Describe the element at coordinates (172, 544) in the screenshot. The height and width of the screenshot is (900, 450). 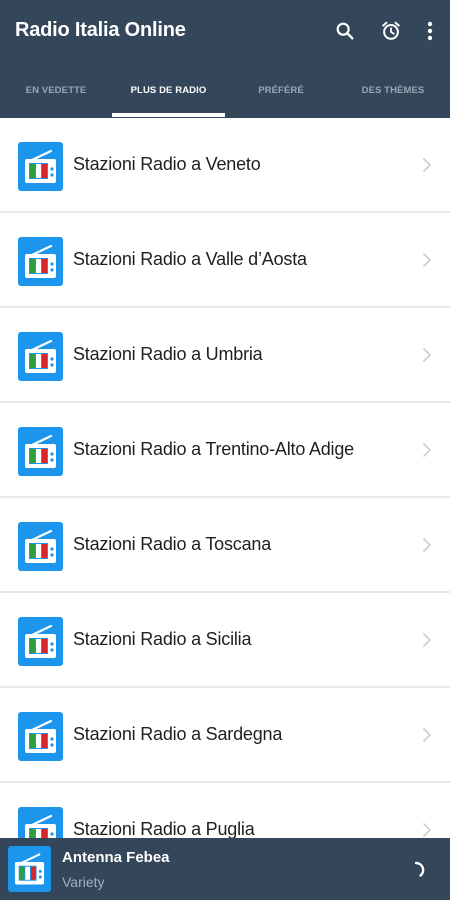
I see `list-item-label: Stazioni Radio a Toscana` at that location.